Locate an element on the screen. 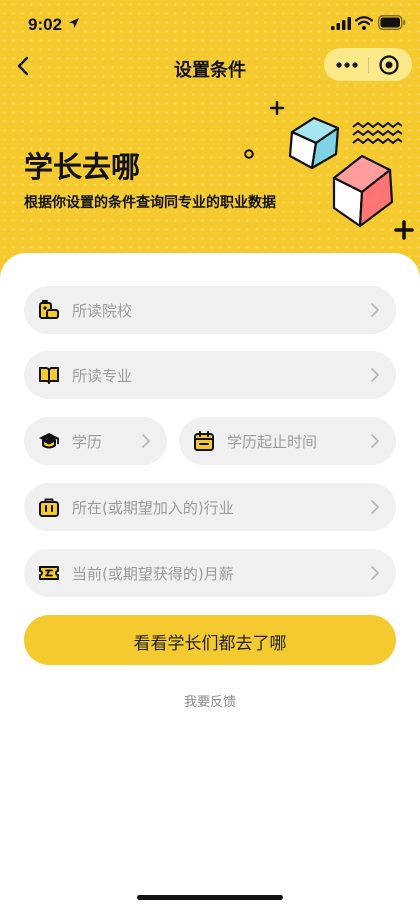 Image resolution: width=420 pixels, height=909 pixels. degree-placeholder: 学历 is located at coordinates (87, 442).